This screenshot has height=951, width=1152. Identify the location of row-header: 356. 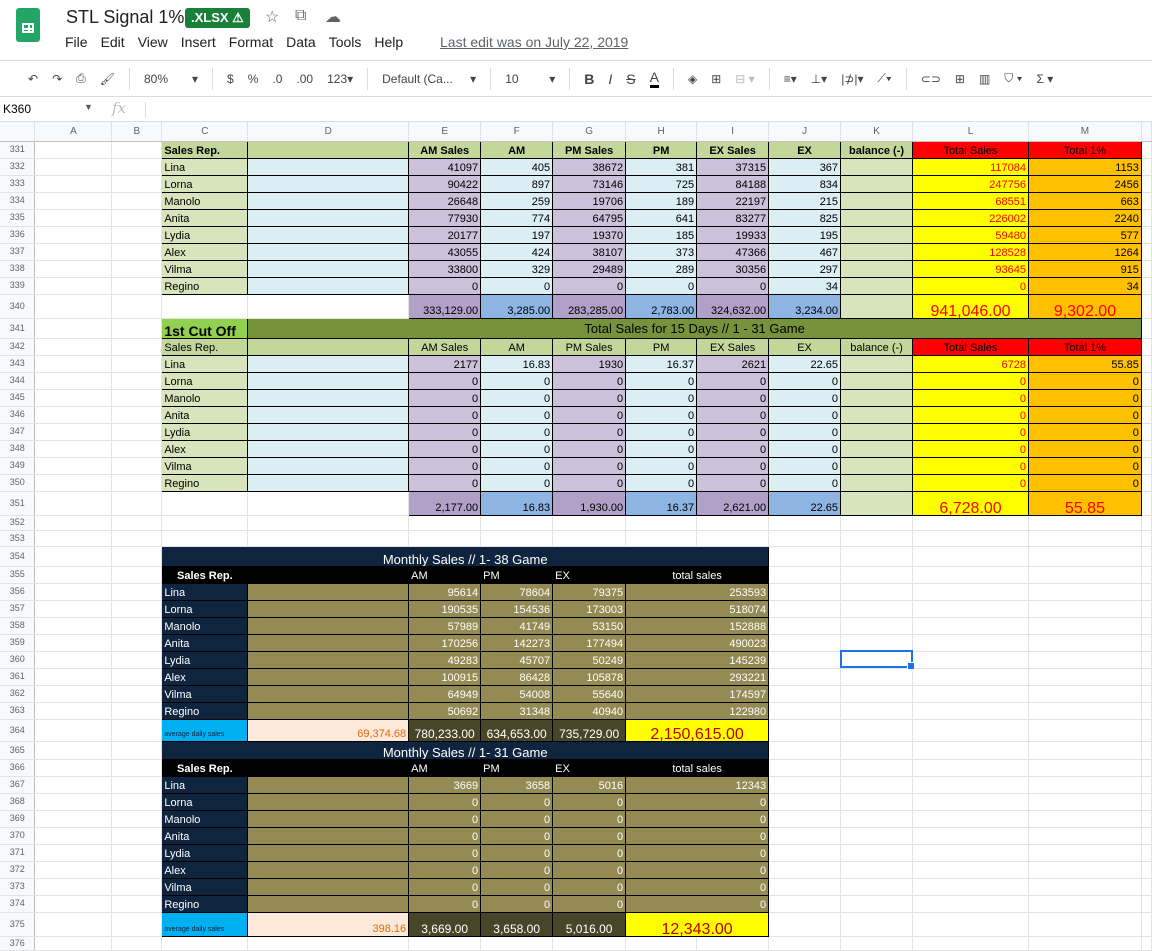
(18, 592).